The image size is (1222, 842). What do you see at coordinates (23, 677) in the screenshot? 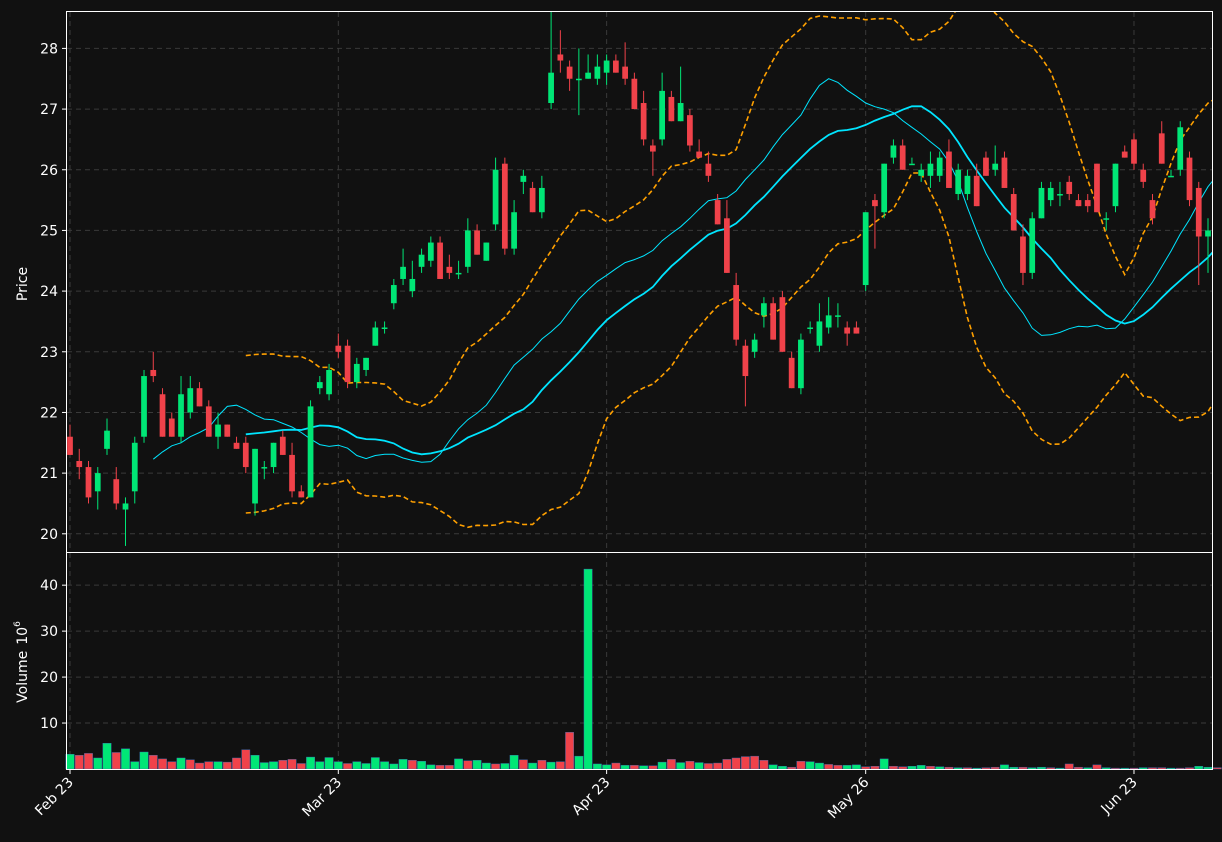
I see `volume-axis-label-text: Volume` at bounding box center [23, 677].